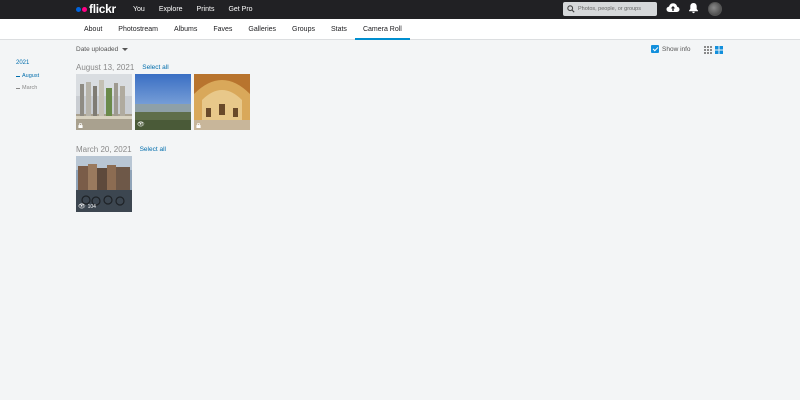  What do you see at coordinates (676, 49) in the screenshot?
I see `show-info-label: Show info` at bounding box center [676, 49].